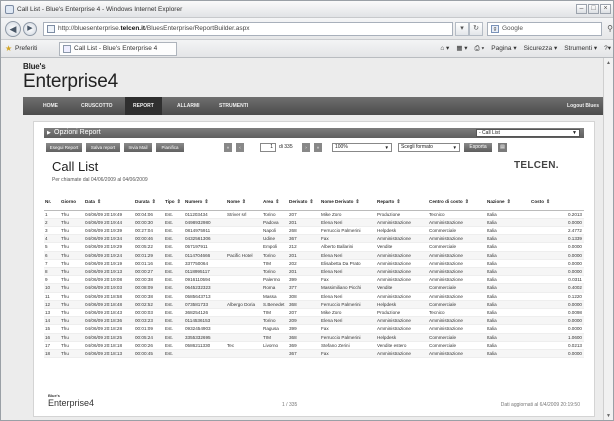  I want to click on table-cell: 00:00:03, so click(149, 313).